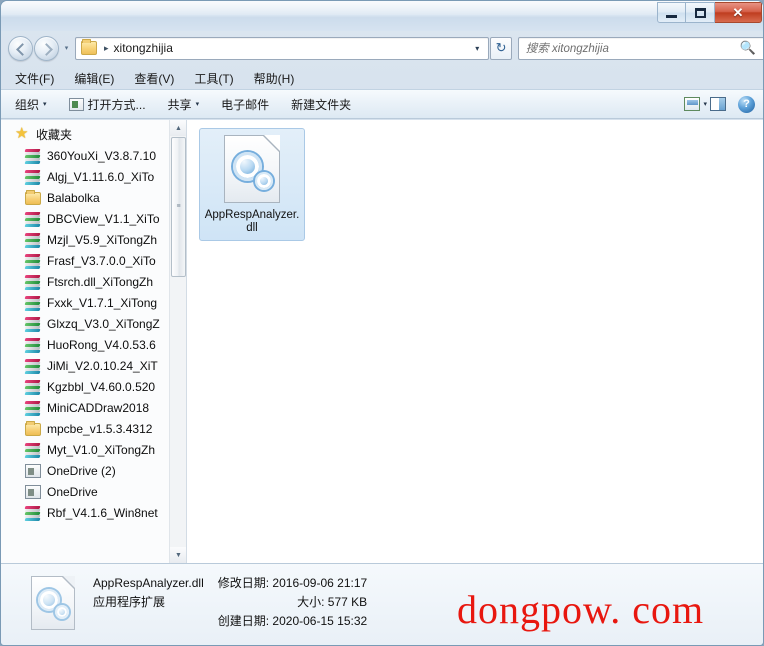 This screenshot has height=646, width=764. I want to click on sidebar-item-favorites: 收藏夹, so click(93, 134).